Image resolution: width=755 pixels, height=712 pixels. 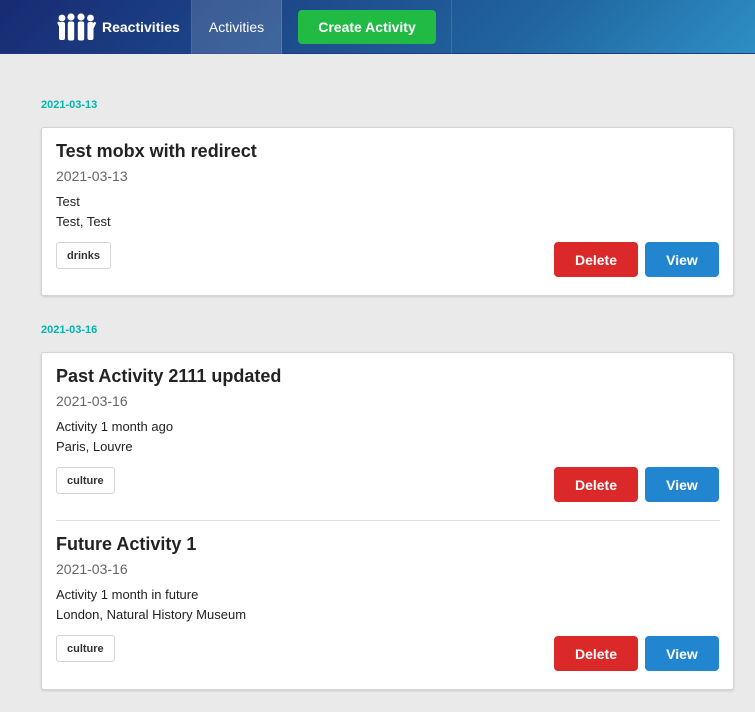 What do you see at coordinates (115, 426) in the screenshot?
I see `activity-description: Activity 1 month ago` at bounding box center [115, 426].